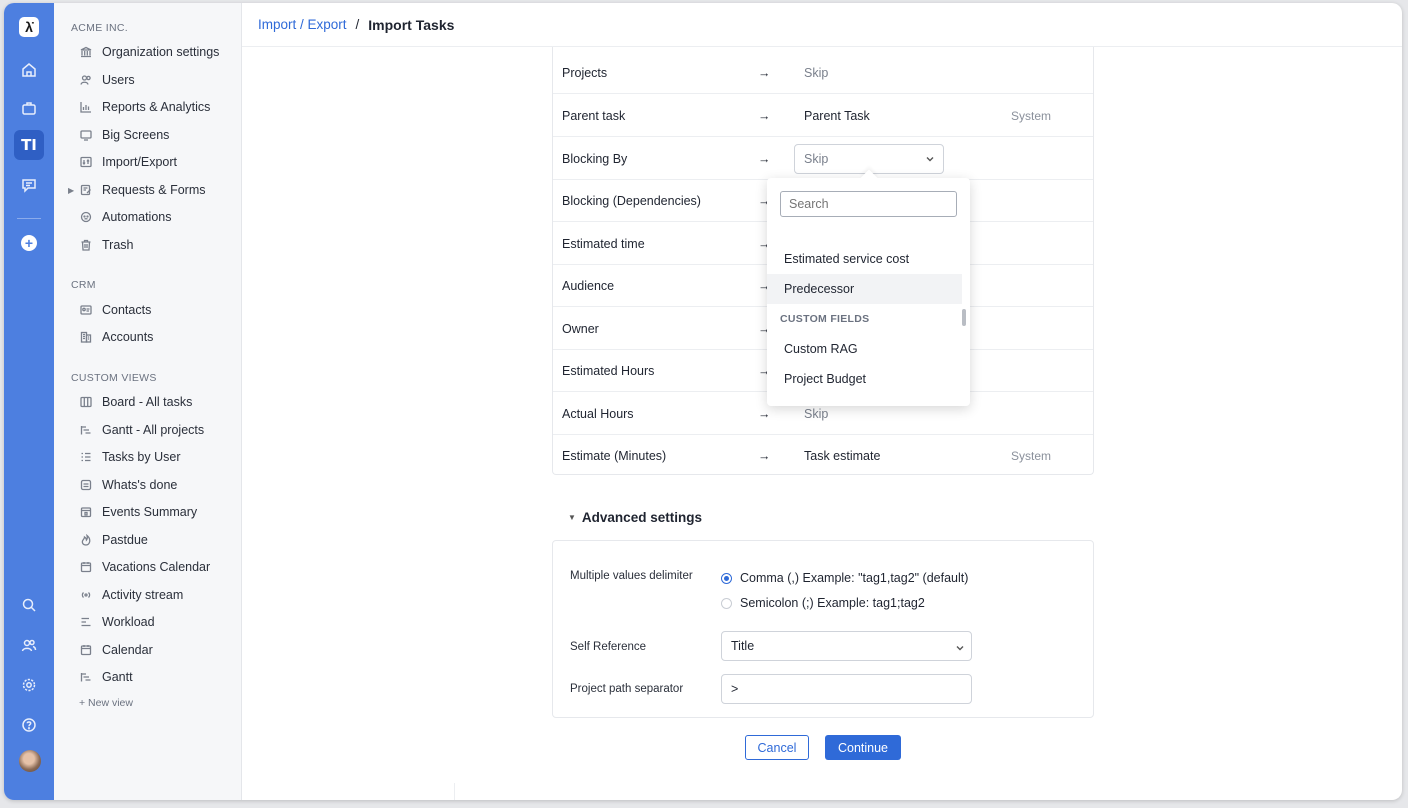 The height and width of the screenshot is (808, 1408). Describe the element at coordinates (29, 685) in the screenshot. I see `settings-icon` at that location.